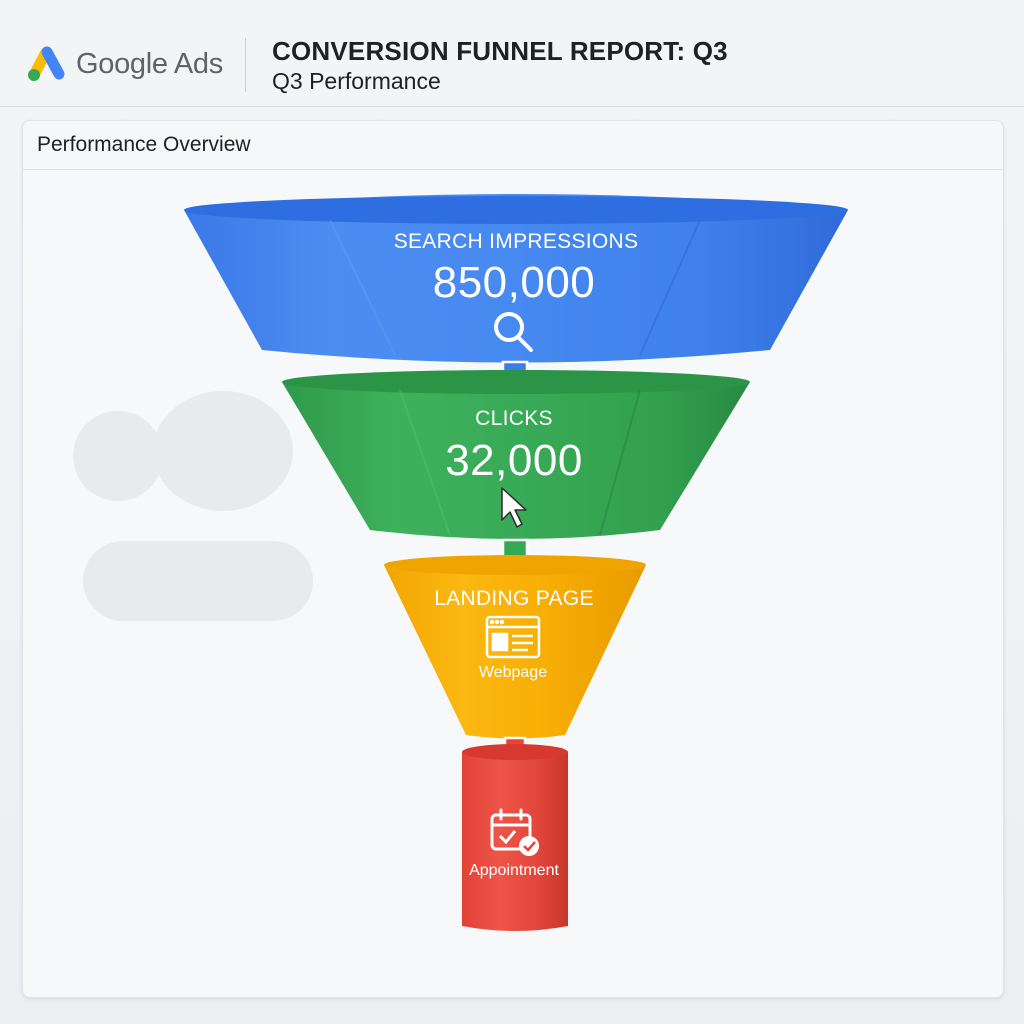  Describe the element at coordinates (514, 282) in the screenshot. I see `impressions-value: 850,000` at that location.